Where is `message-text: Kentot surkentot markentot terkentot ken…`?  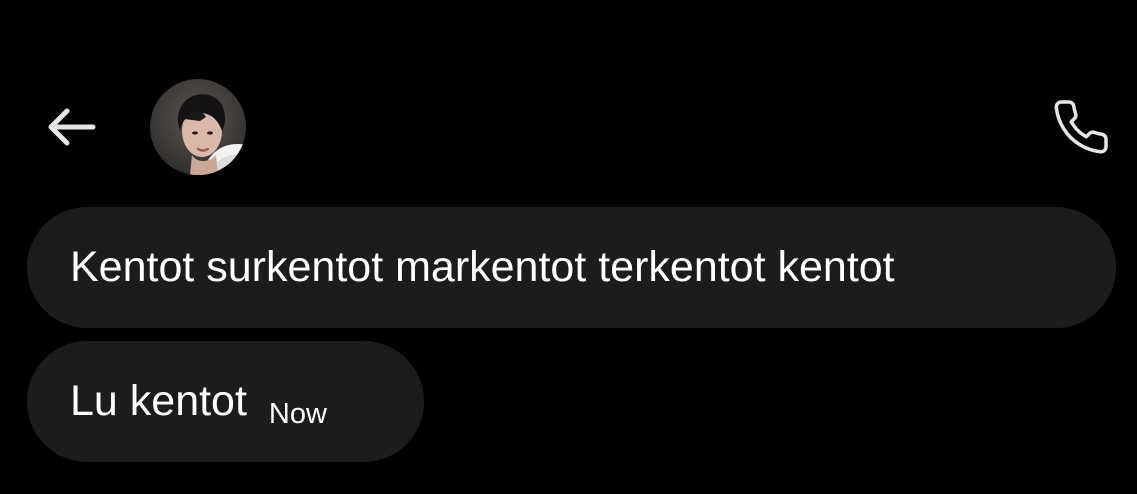
message-text: Kentot surkentot markentot terkentot ken… is located at coordinates (482, 267).